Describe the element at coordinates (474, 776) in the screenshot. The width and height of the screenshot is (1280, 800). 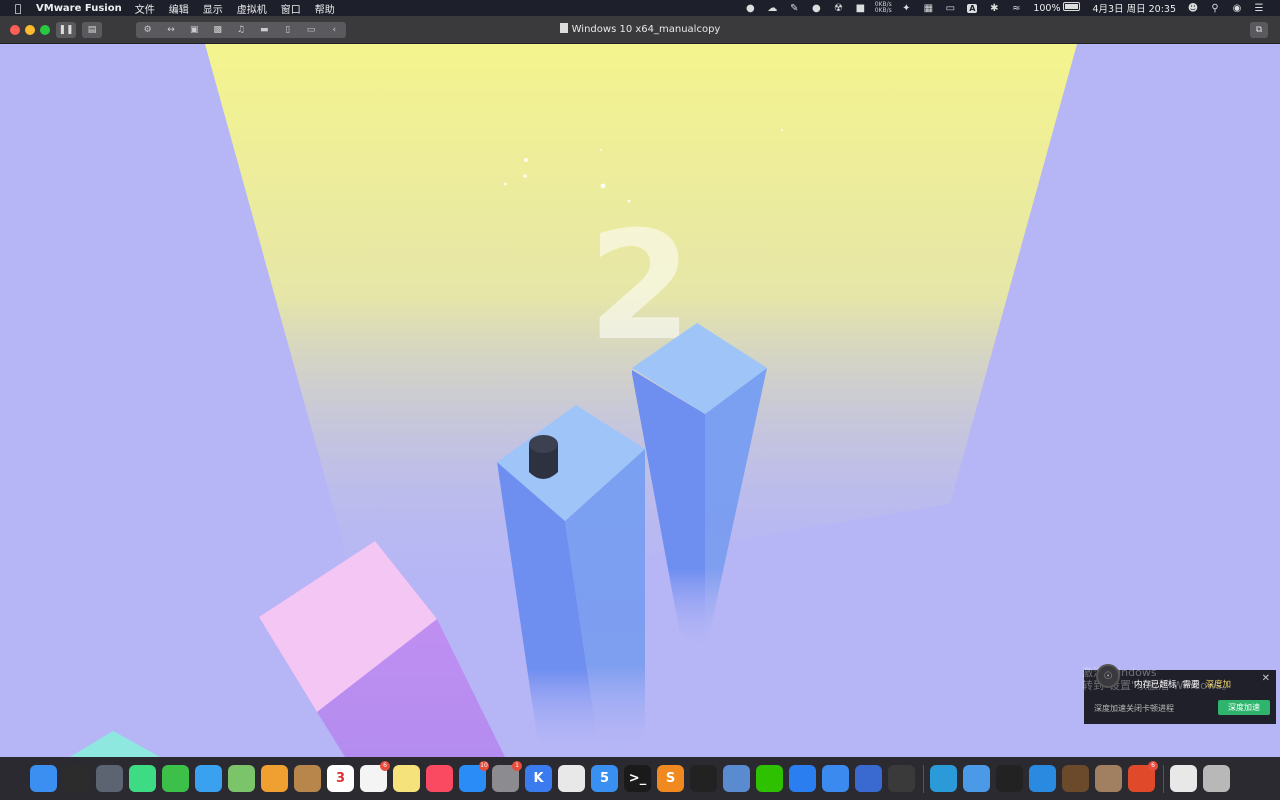
I see `app-store-icon: 10` at that location.